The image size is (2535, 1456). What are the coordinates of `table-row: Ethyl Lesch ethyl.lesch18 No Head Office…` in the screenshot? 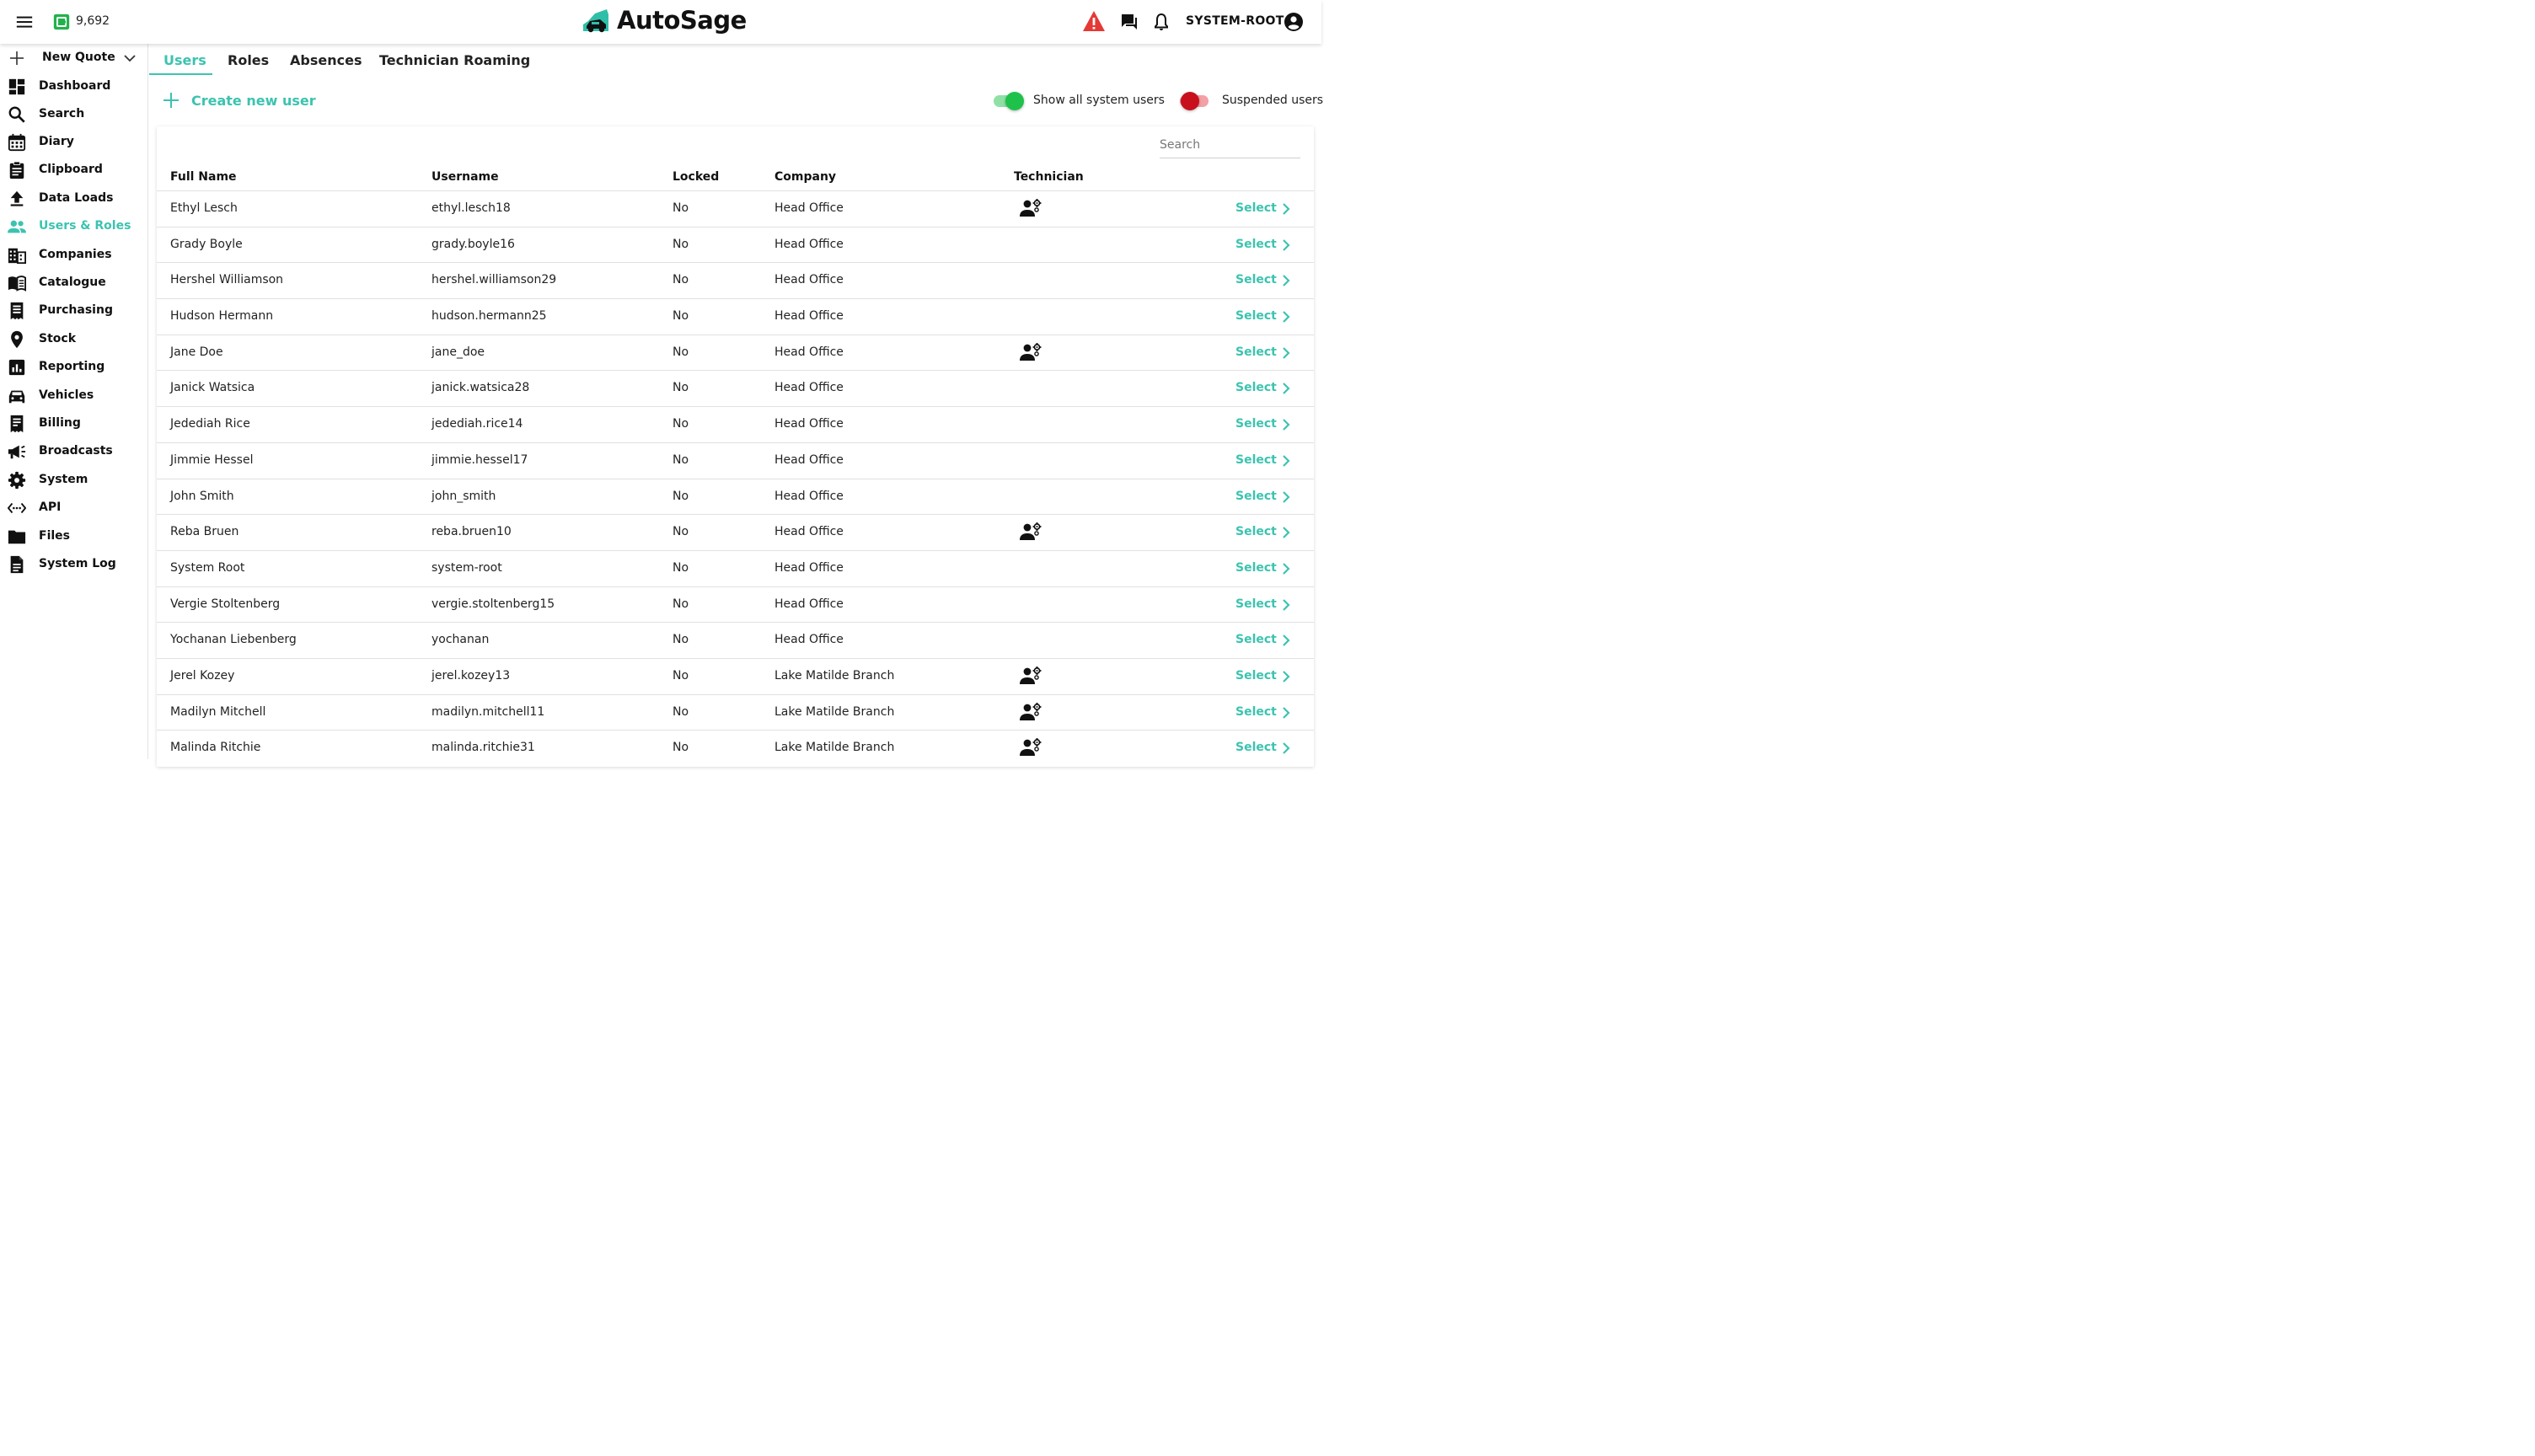 It's located at (735, 208).